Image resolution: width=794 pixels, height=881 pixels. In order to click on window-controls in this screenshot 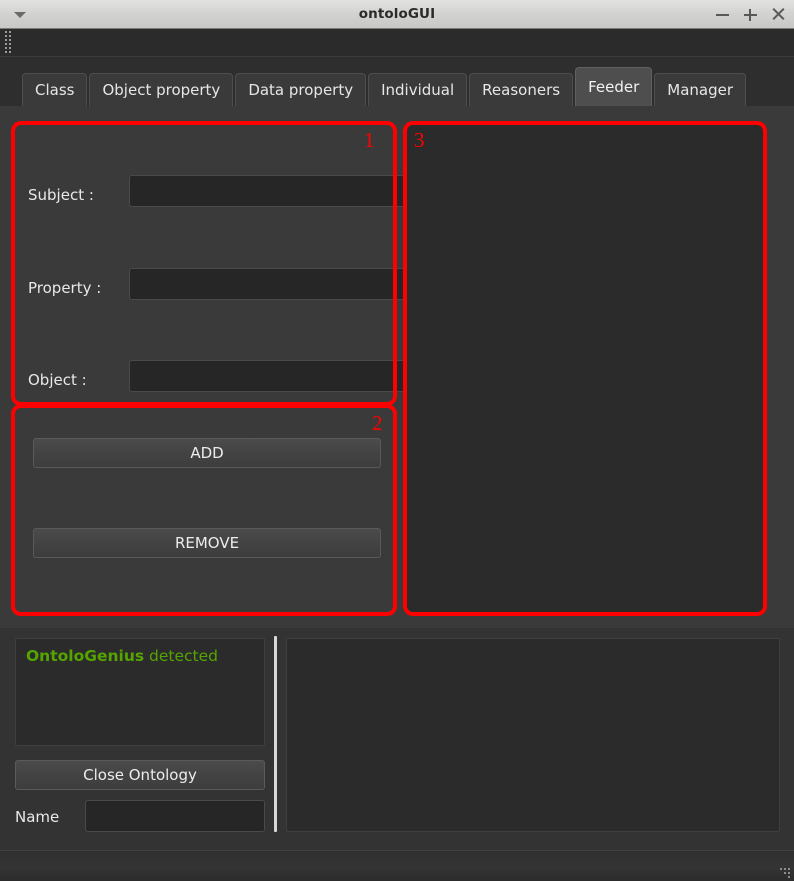, I will do `click(750, 14)`.